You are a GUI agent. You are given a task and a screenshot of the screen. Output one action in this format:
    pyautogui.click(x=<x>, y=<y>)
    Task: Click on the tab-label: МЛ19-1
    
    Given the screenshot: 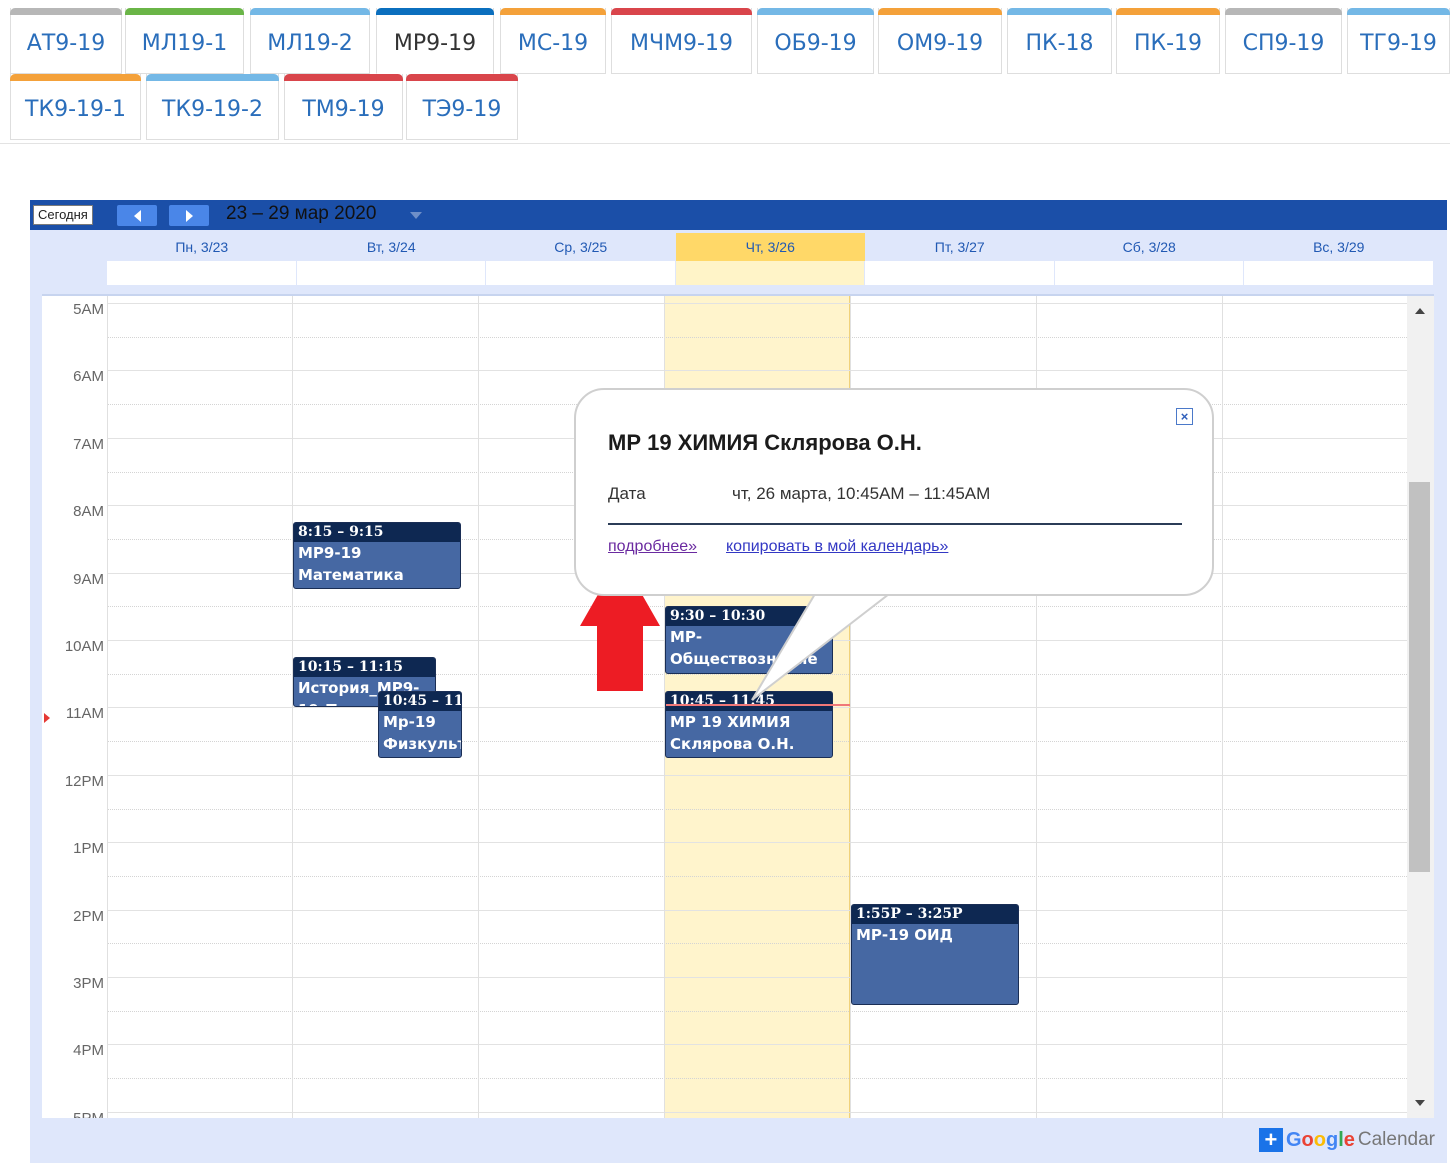 What is the action you would take?
    pyautogui.click(x=184, y=43)
    